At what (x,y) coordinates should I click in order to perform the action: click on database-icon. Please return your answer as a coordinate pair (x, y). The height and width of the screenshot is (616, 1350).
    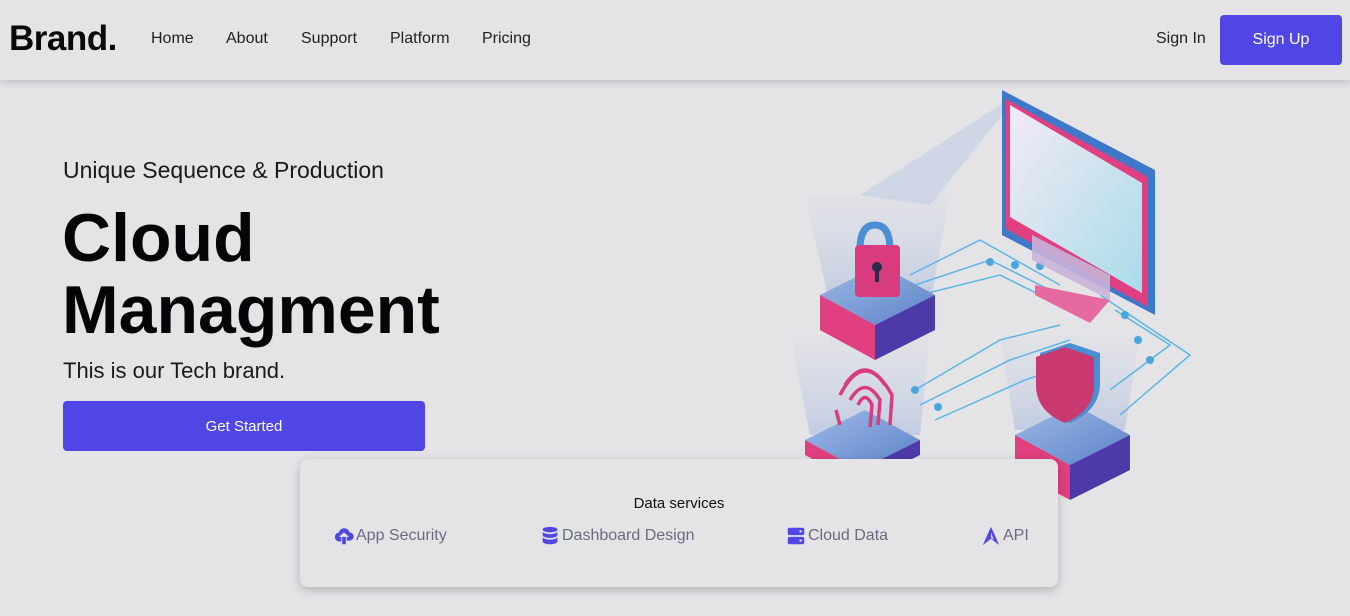
    Looking at the image, I should click on (550, 536).